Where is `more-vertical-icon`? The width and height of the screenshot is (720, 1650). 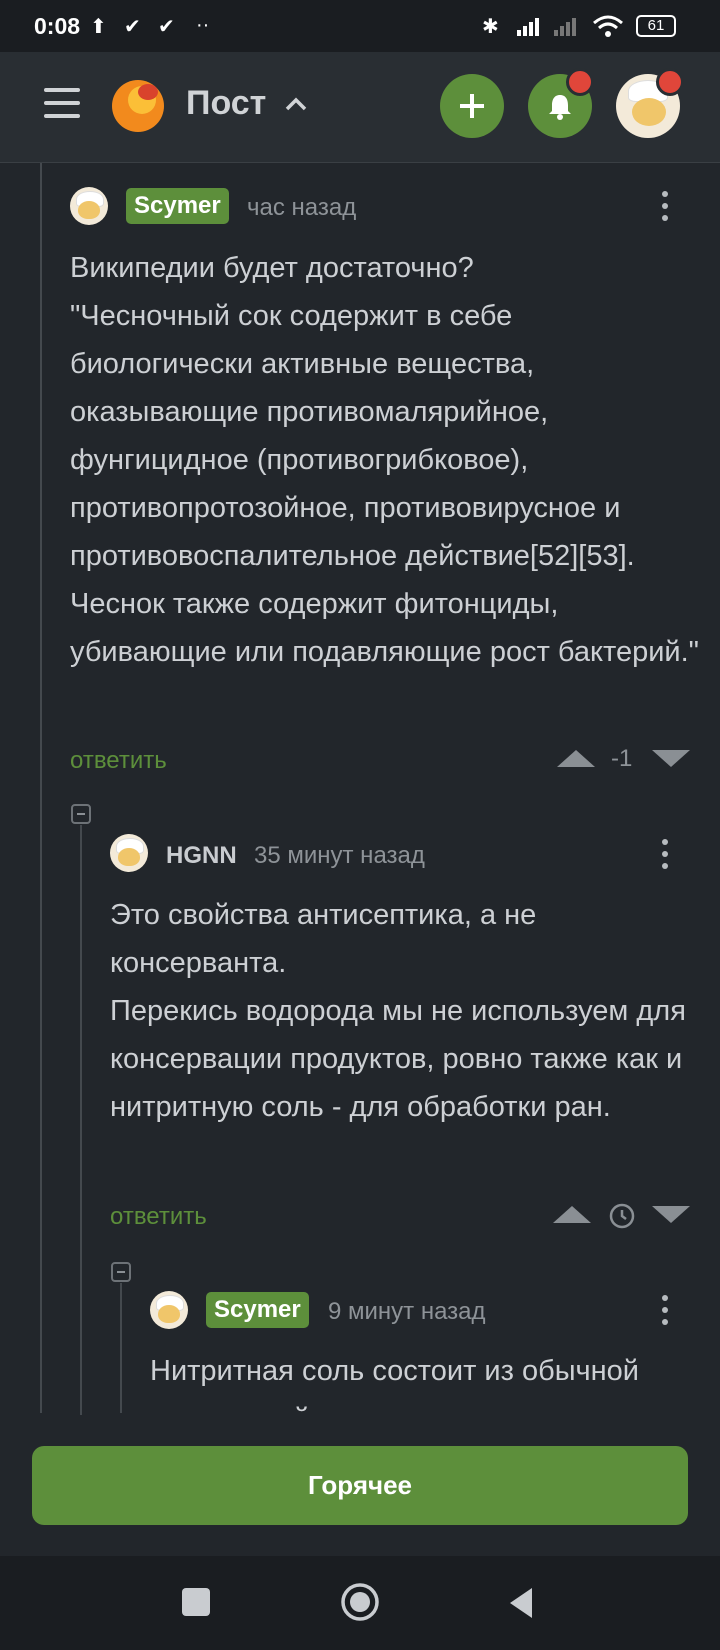
more-vertical-icon is located at coordinates (665, 1313).